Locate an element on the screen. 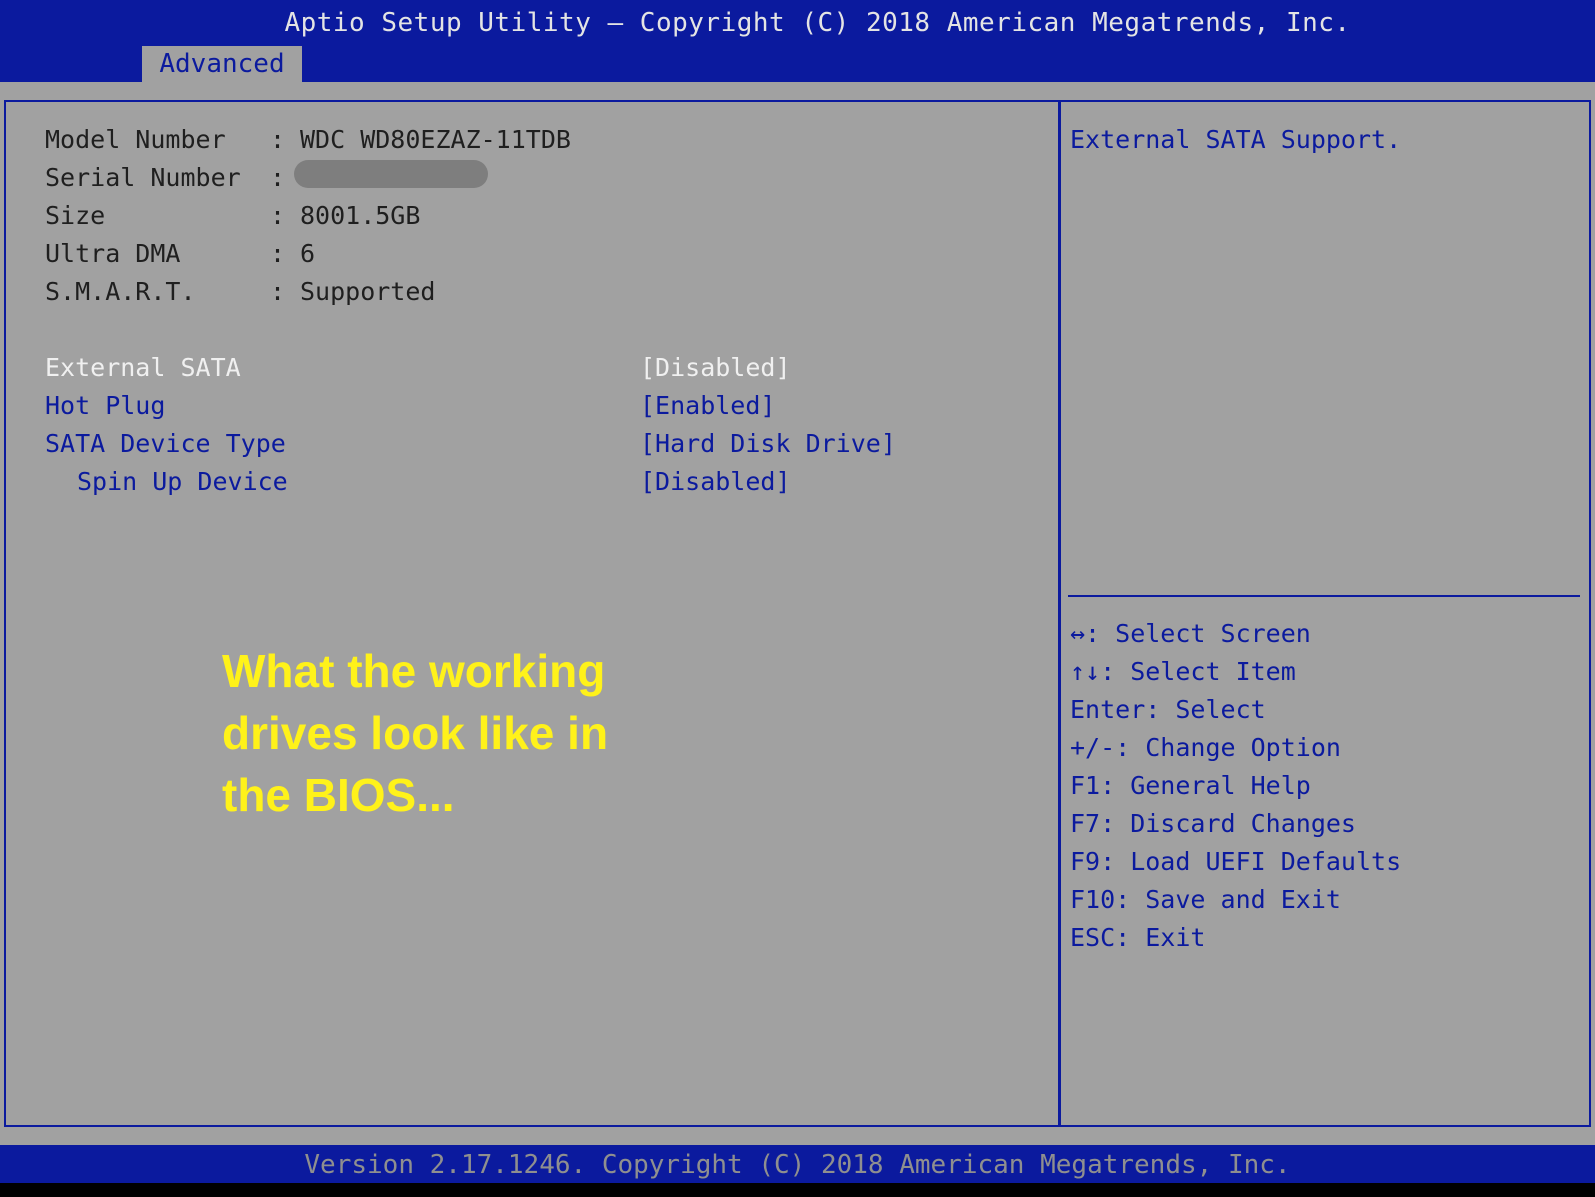 This screenshot has height=1197, width=1595. option-sata-device-type-label: SATA Device Type is located at coordinates (165, 444).